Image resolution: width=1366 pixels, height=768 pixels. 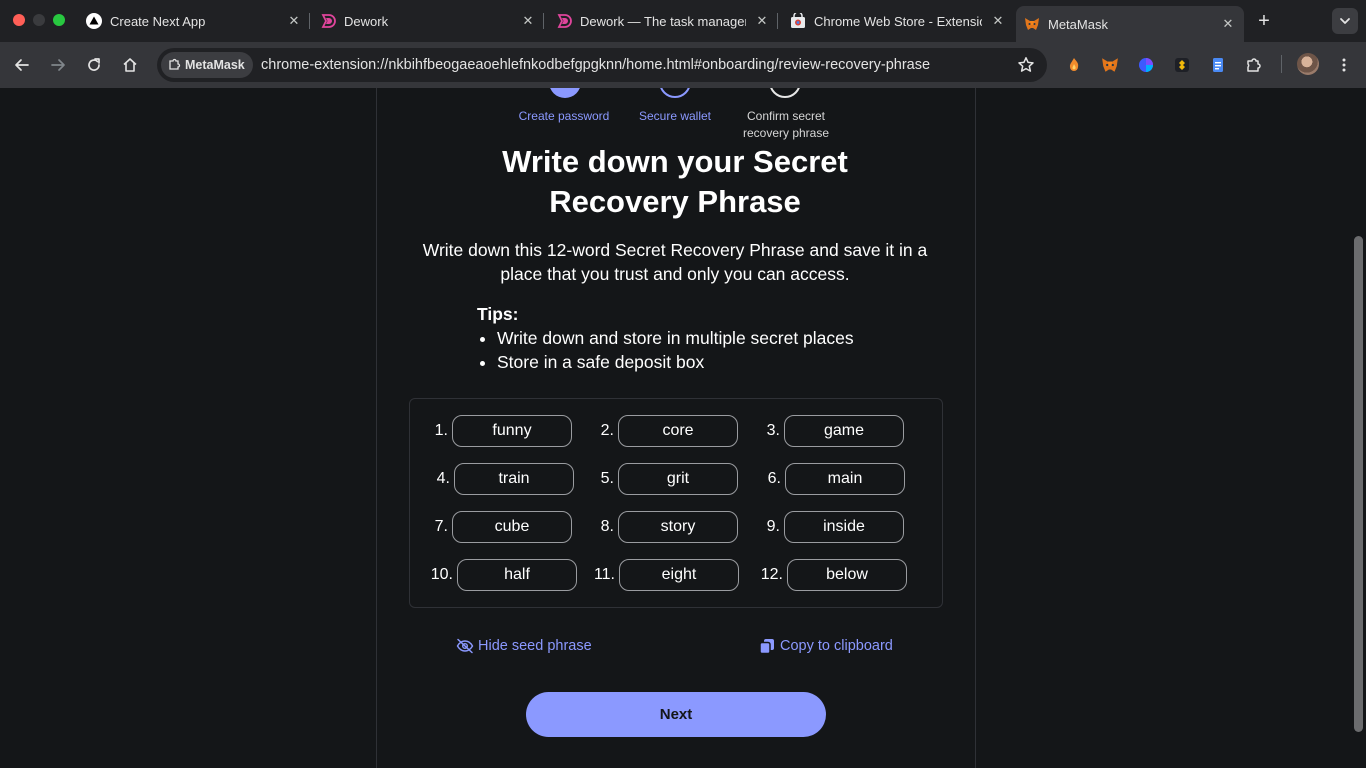 I want to click on word-number: 12., so click(x=771, y=574).